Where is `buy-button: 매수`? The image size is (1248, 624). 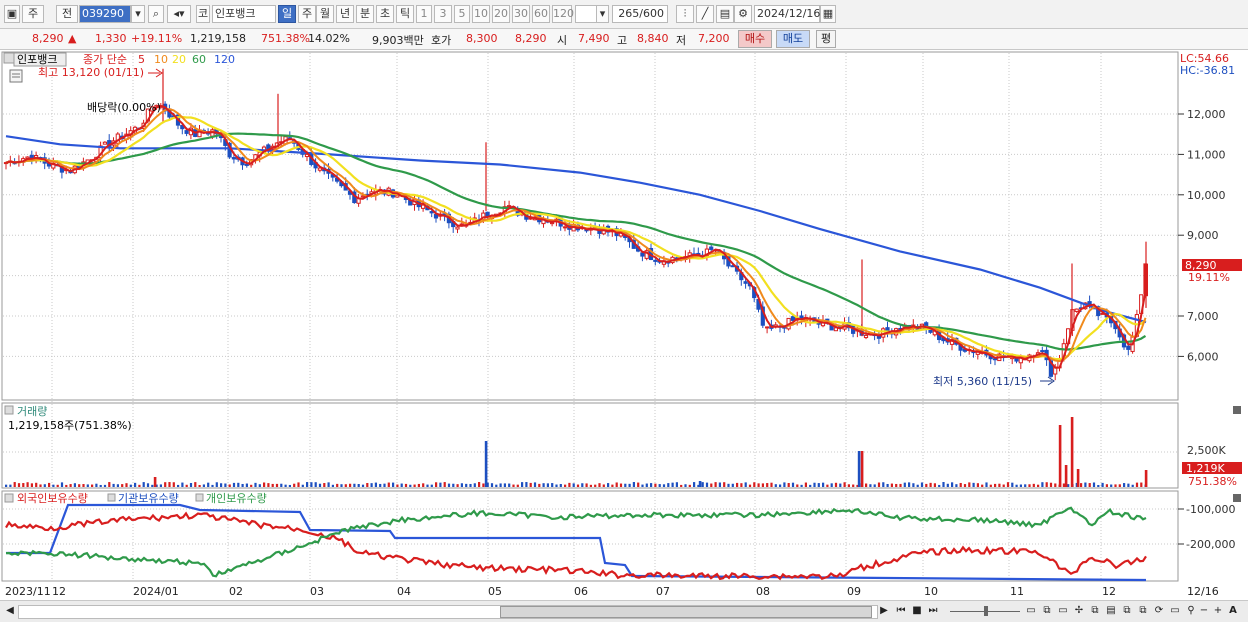 buy-button: 매수 is located at coordinates (755, 39).